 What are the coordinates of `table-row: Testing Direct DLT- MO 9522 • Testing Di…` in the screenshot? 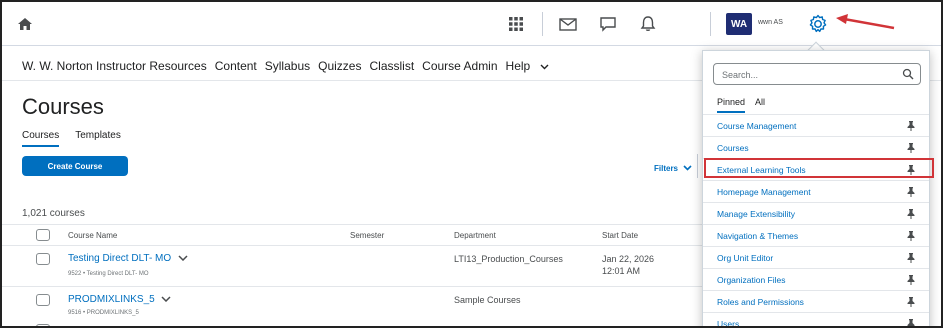 It's located at (352, 267).